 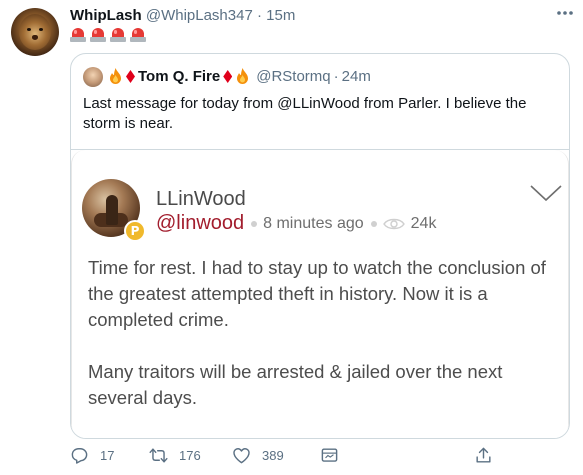 I want to click on like-icon, so click(x=241, y=456).